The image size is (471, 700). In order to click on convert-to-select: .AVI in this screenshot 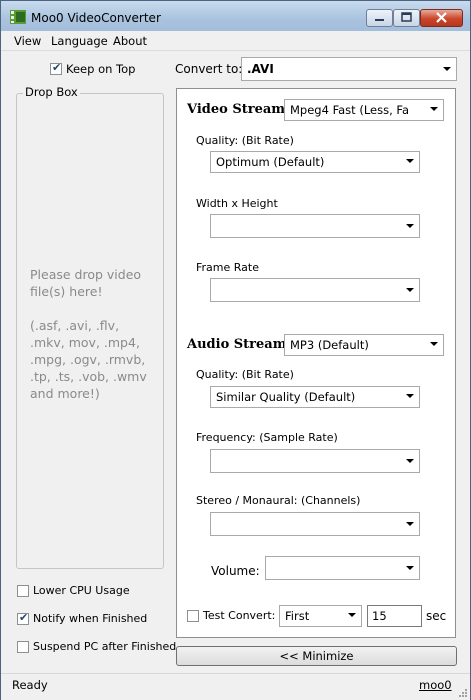, I will do `click(349, 69)`.